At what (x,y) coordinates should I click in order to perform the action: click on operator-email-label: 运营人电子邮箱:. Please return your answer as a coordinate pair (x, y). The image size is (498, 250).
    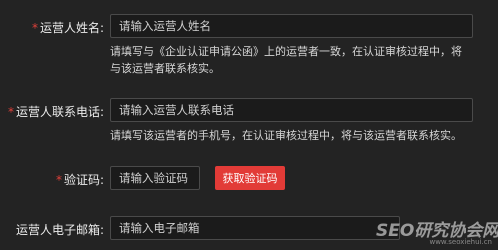
    Looking at the image, I should click on (60, 230).